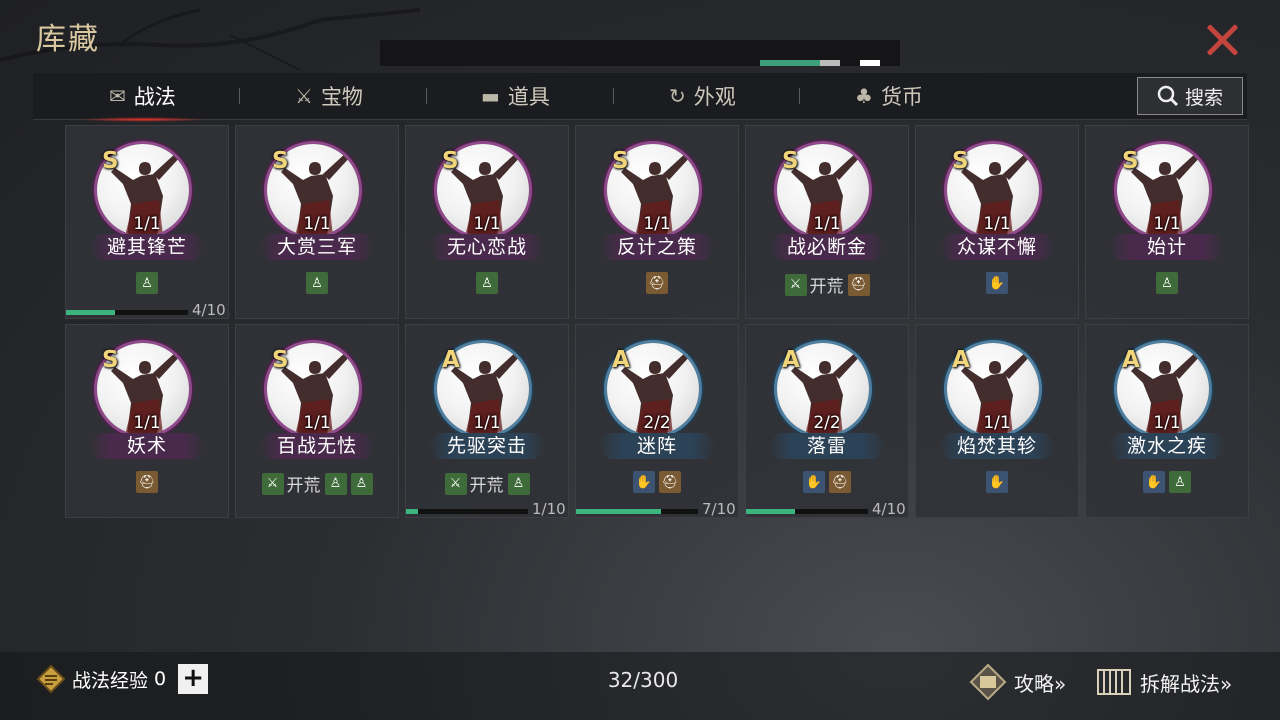 The width and height of the screenshot is (1280, 720). Describe the element at coordinates (341, 97) in the screenshot. I see `tab-label: 宝物` at that location.